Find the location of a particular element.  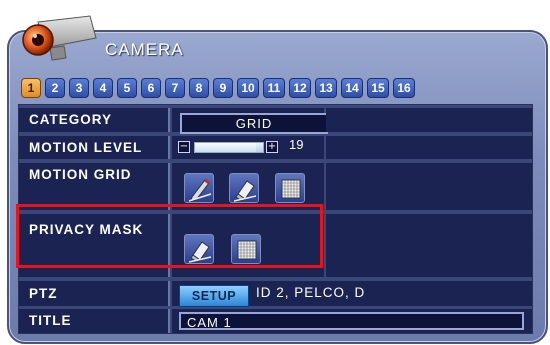

motion-level-slider is located at coordinates (229, 147).